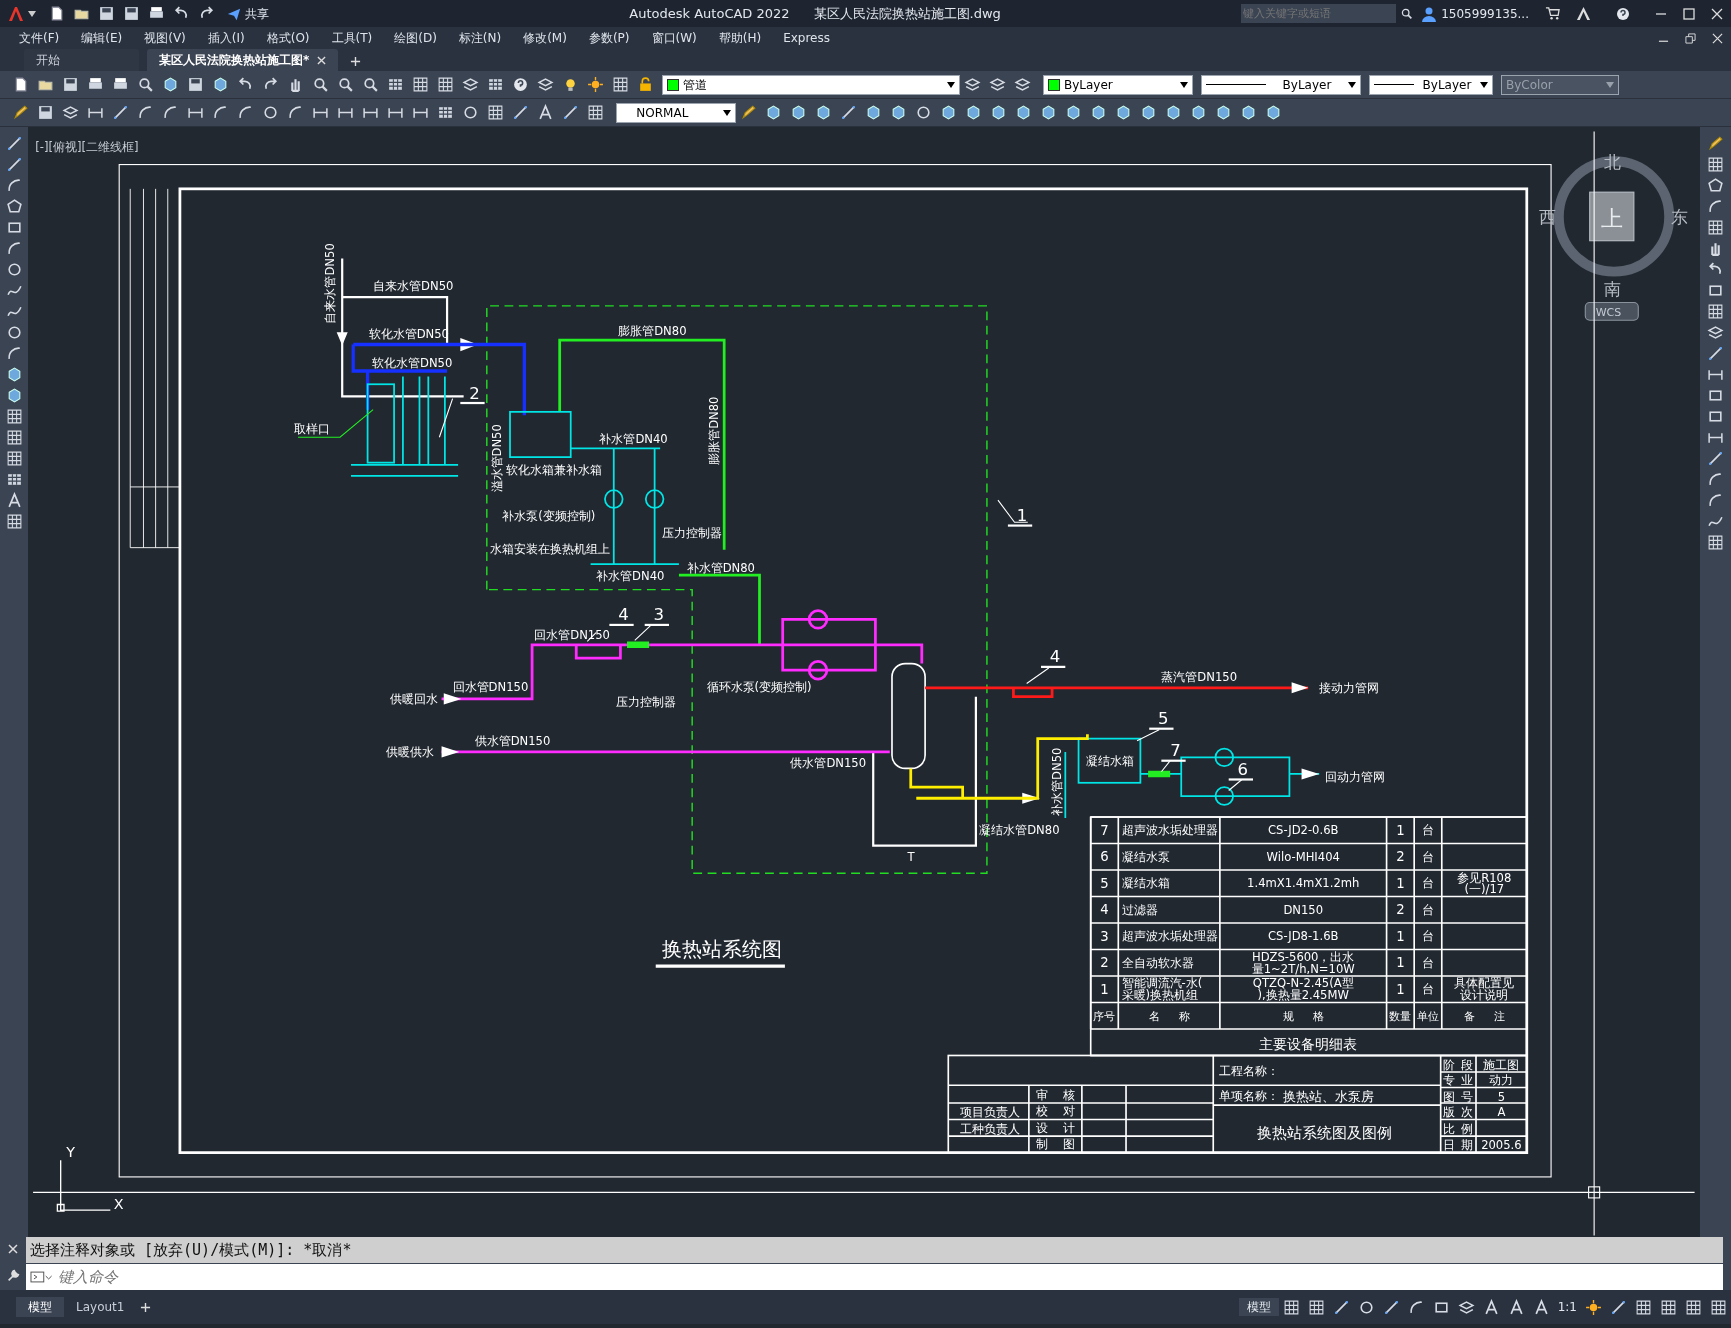  I want to click on menu-item: 修改(M), so click(545, 38).